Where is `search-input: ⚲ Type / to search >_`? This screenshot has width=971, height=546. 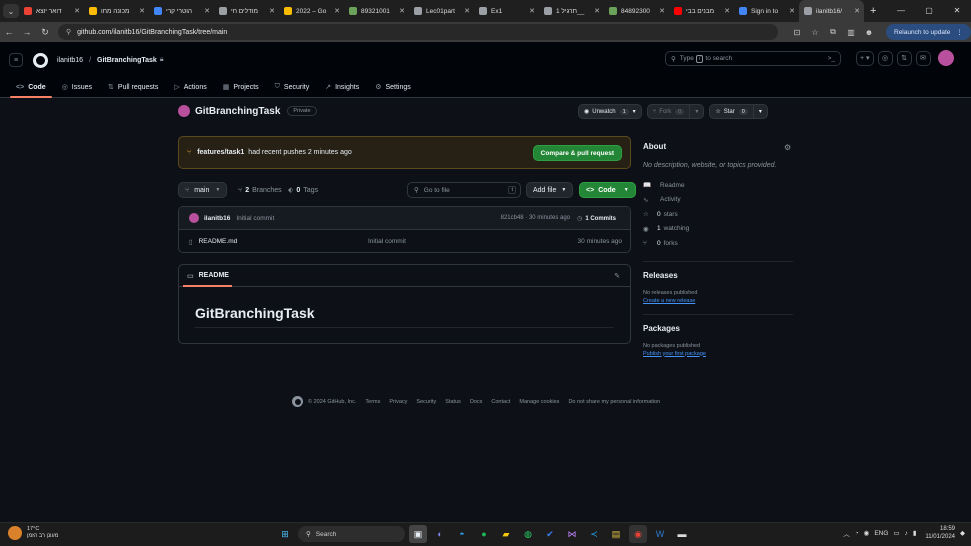 search-input: ⚲ Type / to search >_ is located at coordinates (753, 58).